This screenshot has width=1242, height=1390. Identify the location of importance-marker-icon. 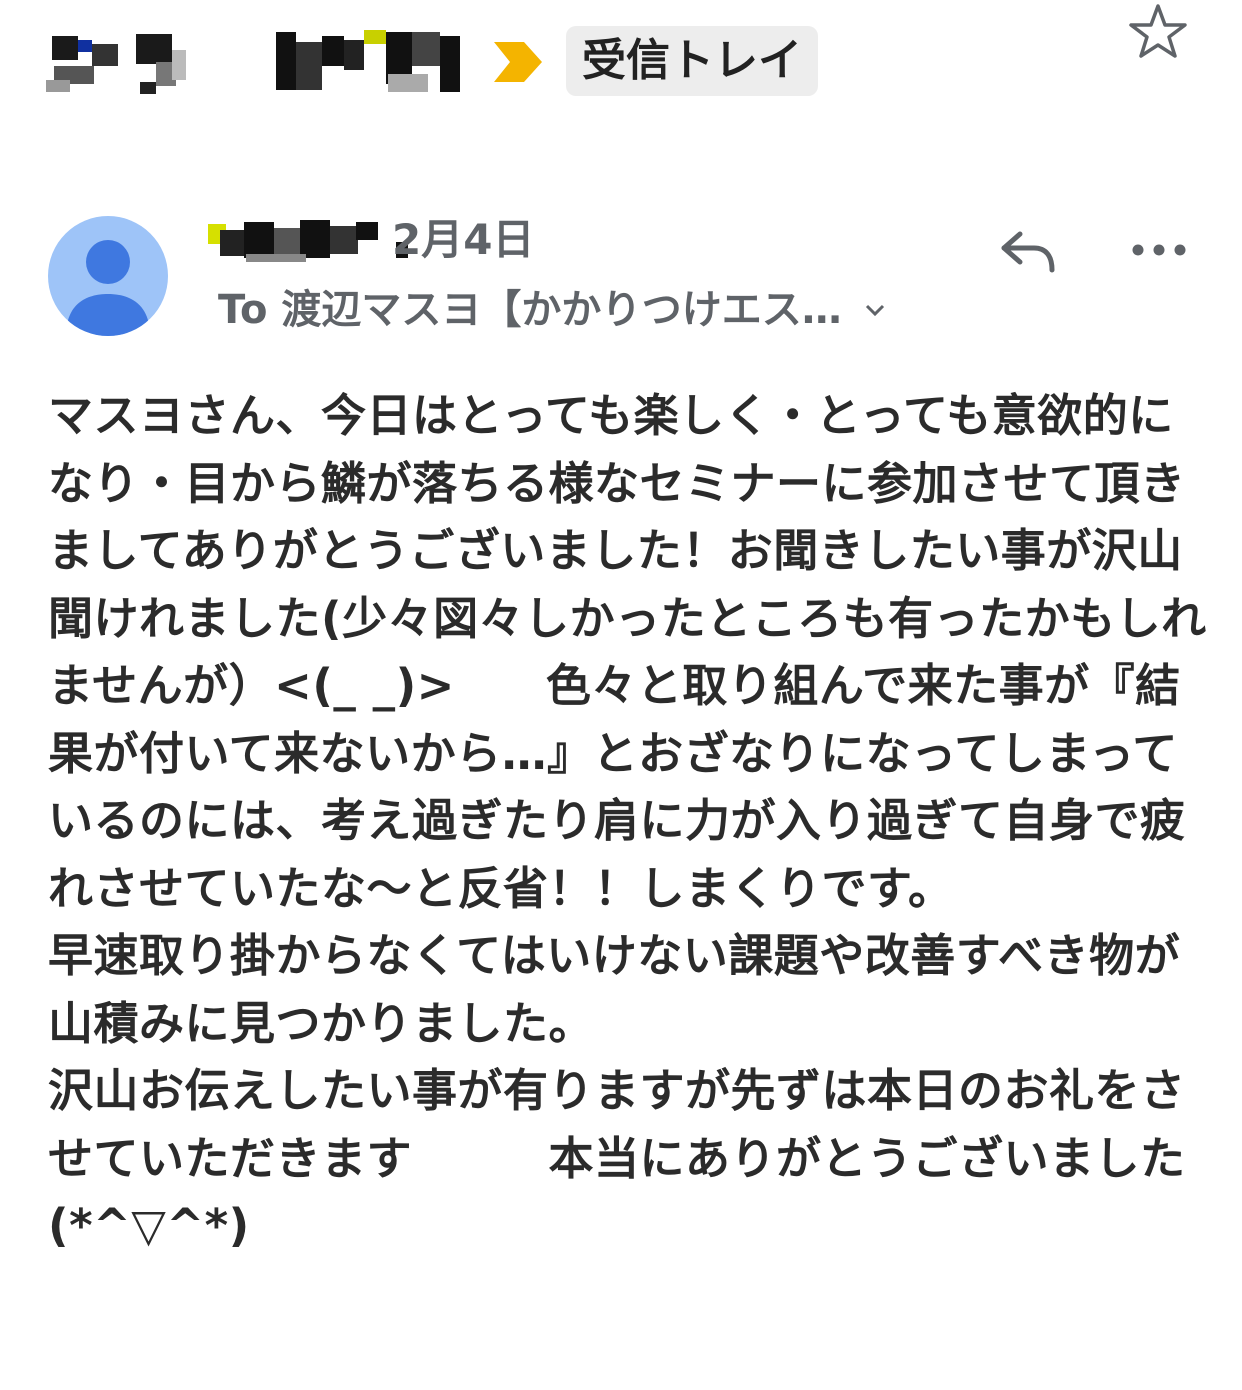
(518, 62).